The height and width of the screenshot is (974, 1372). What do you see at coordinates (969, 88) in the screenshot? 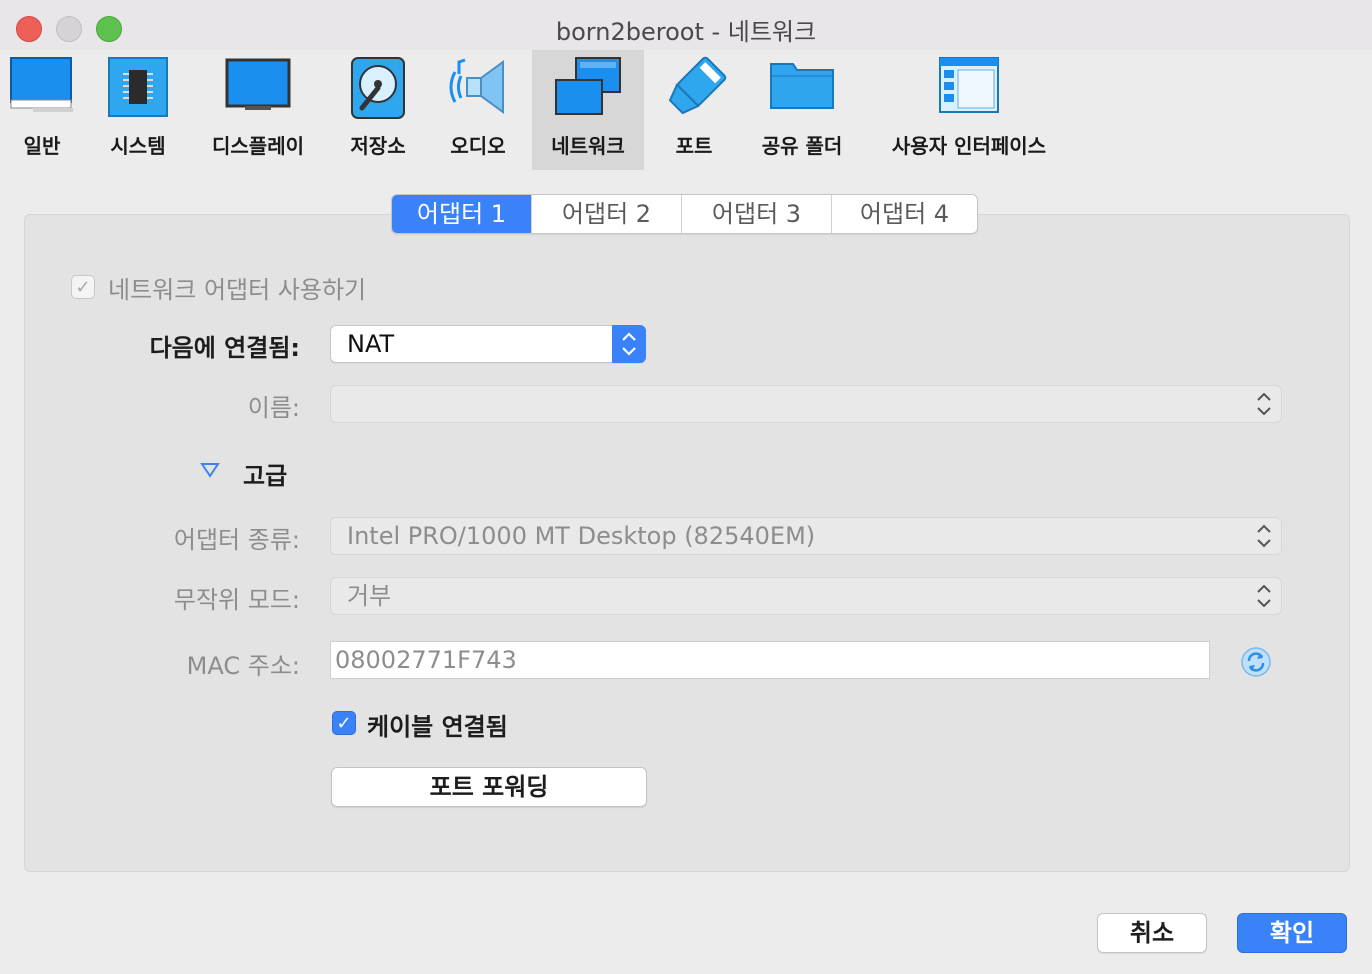
I see `ui-icon` at bounding box center [969, 88].